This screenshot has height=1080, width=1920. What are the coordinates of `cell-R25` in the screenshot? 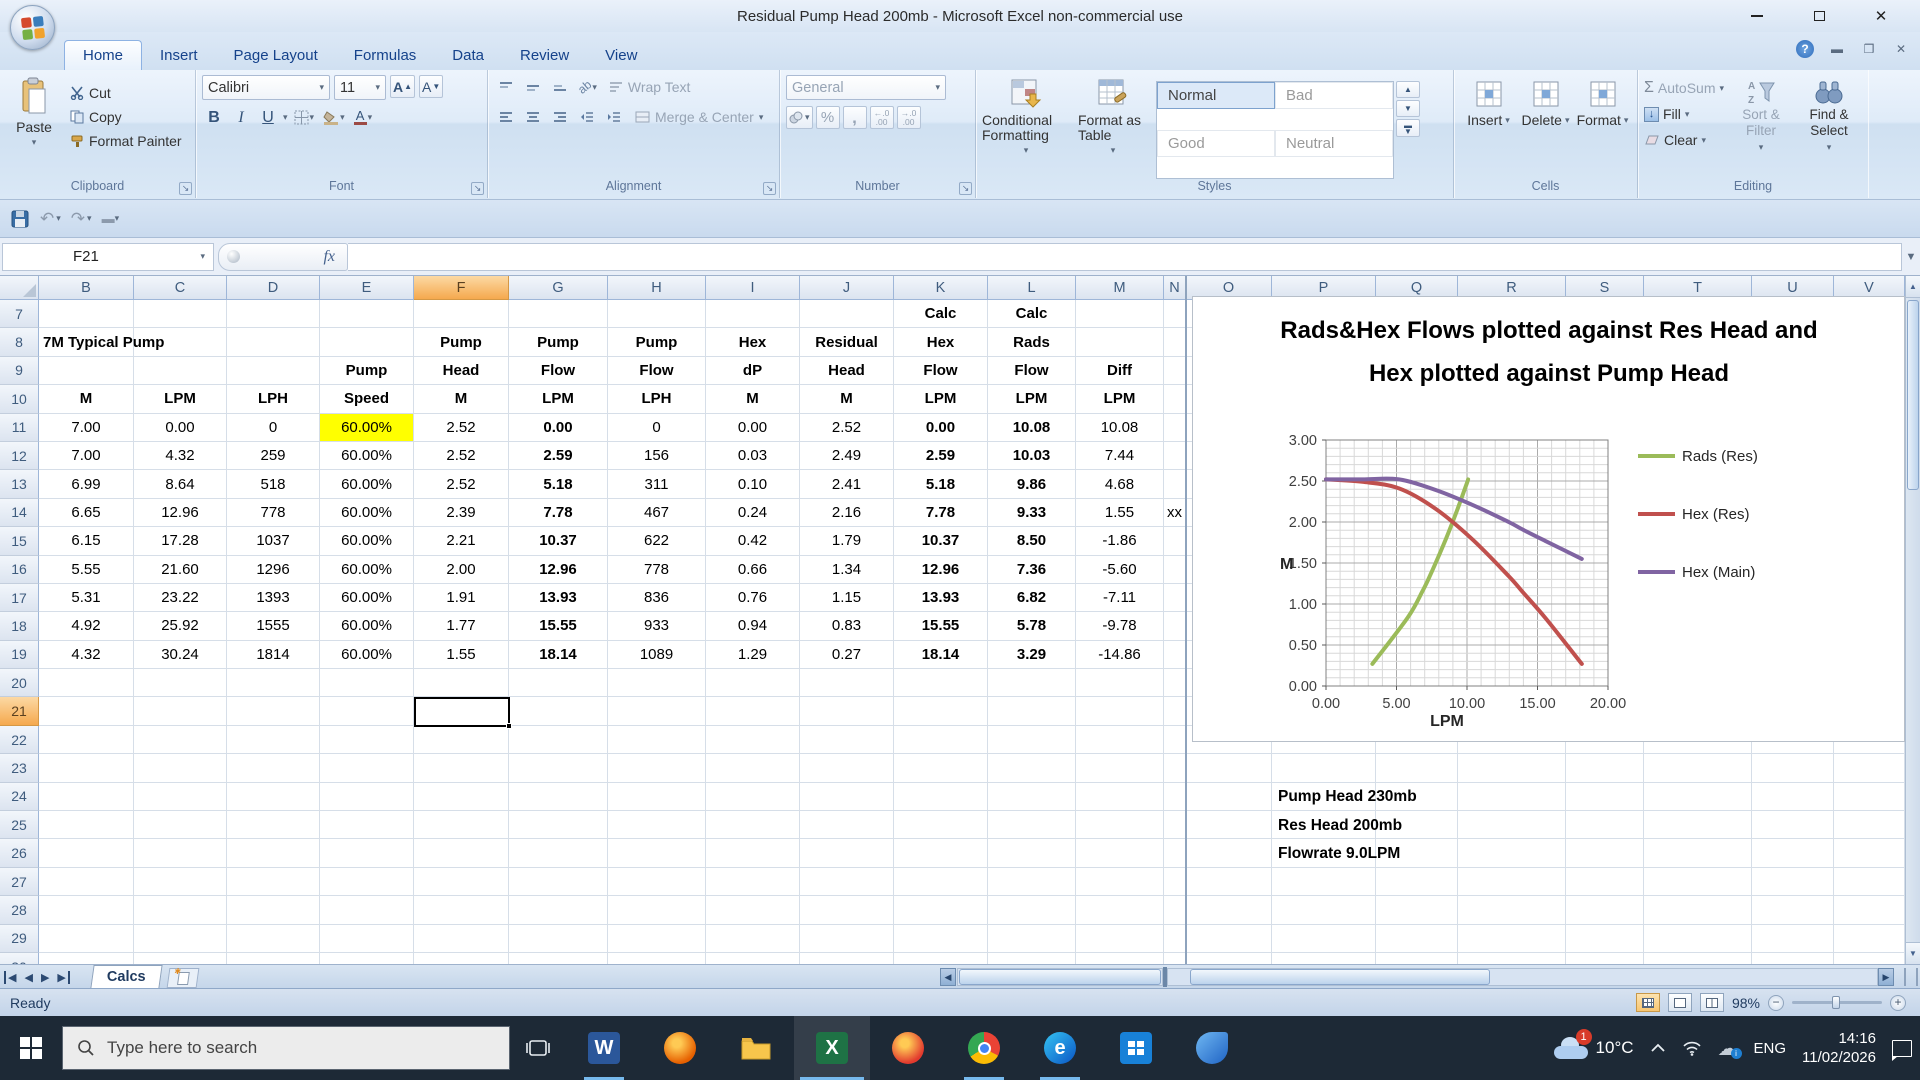 It's located at (1512, 825).